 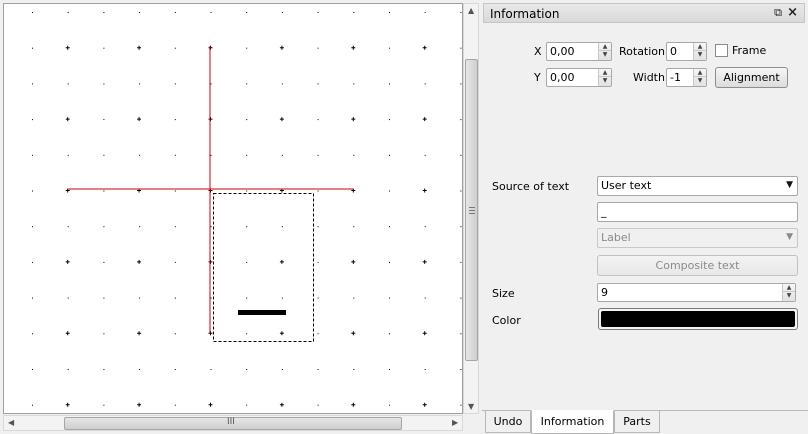 What do you see at coordinates (579, 51) in the screenshot?
I see `x-spinbox: 0,00 ▲ ▼` at bounding box center [579, 51].